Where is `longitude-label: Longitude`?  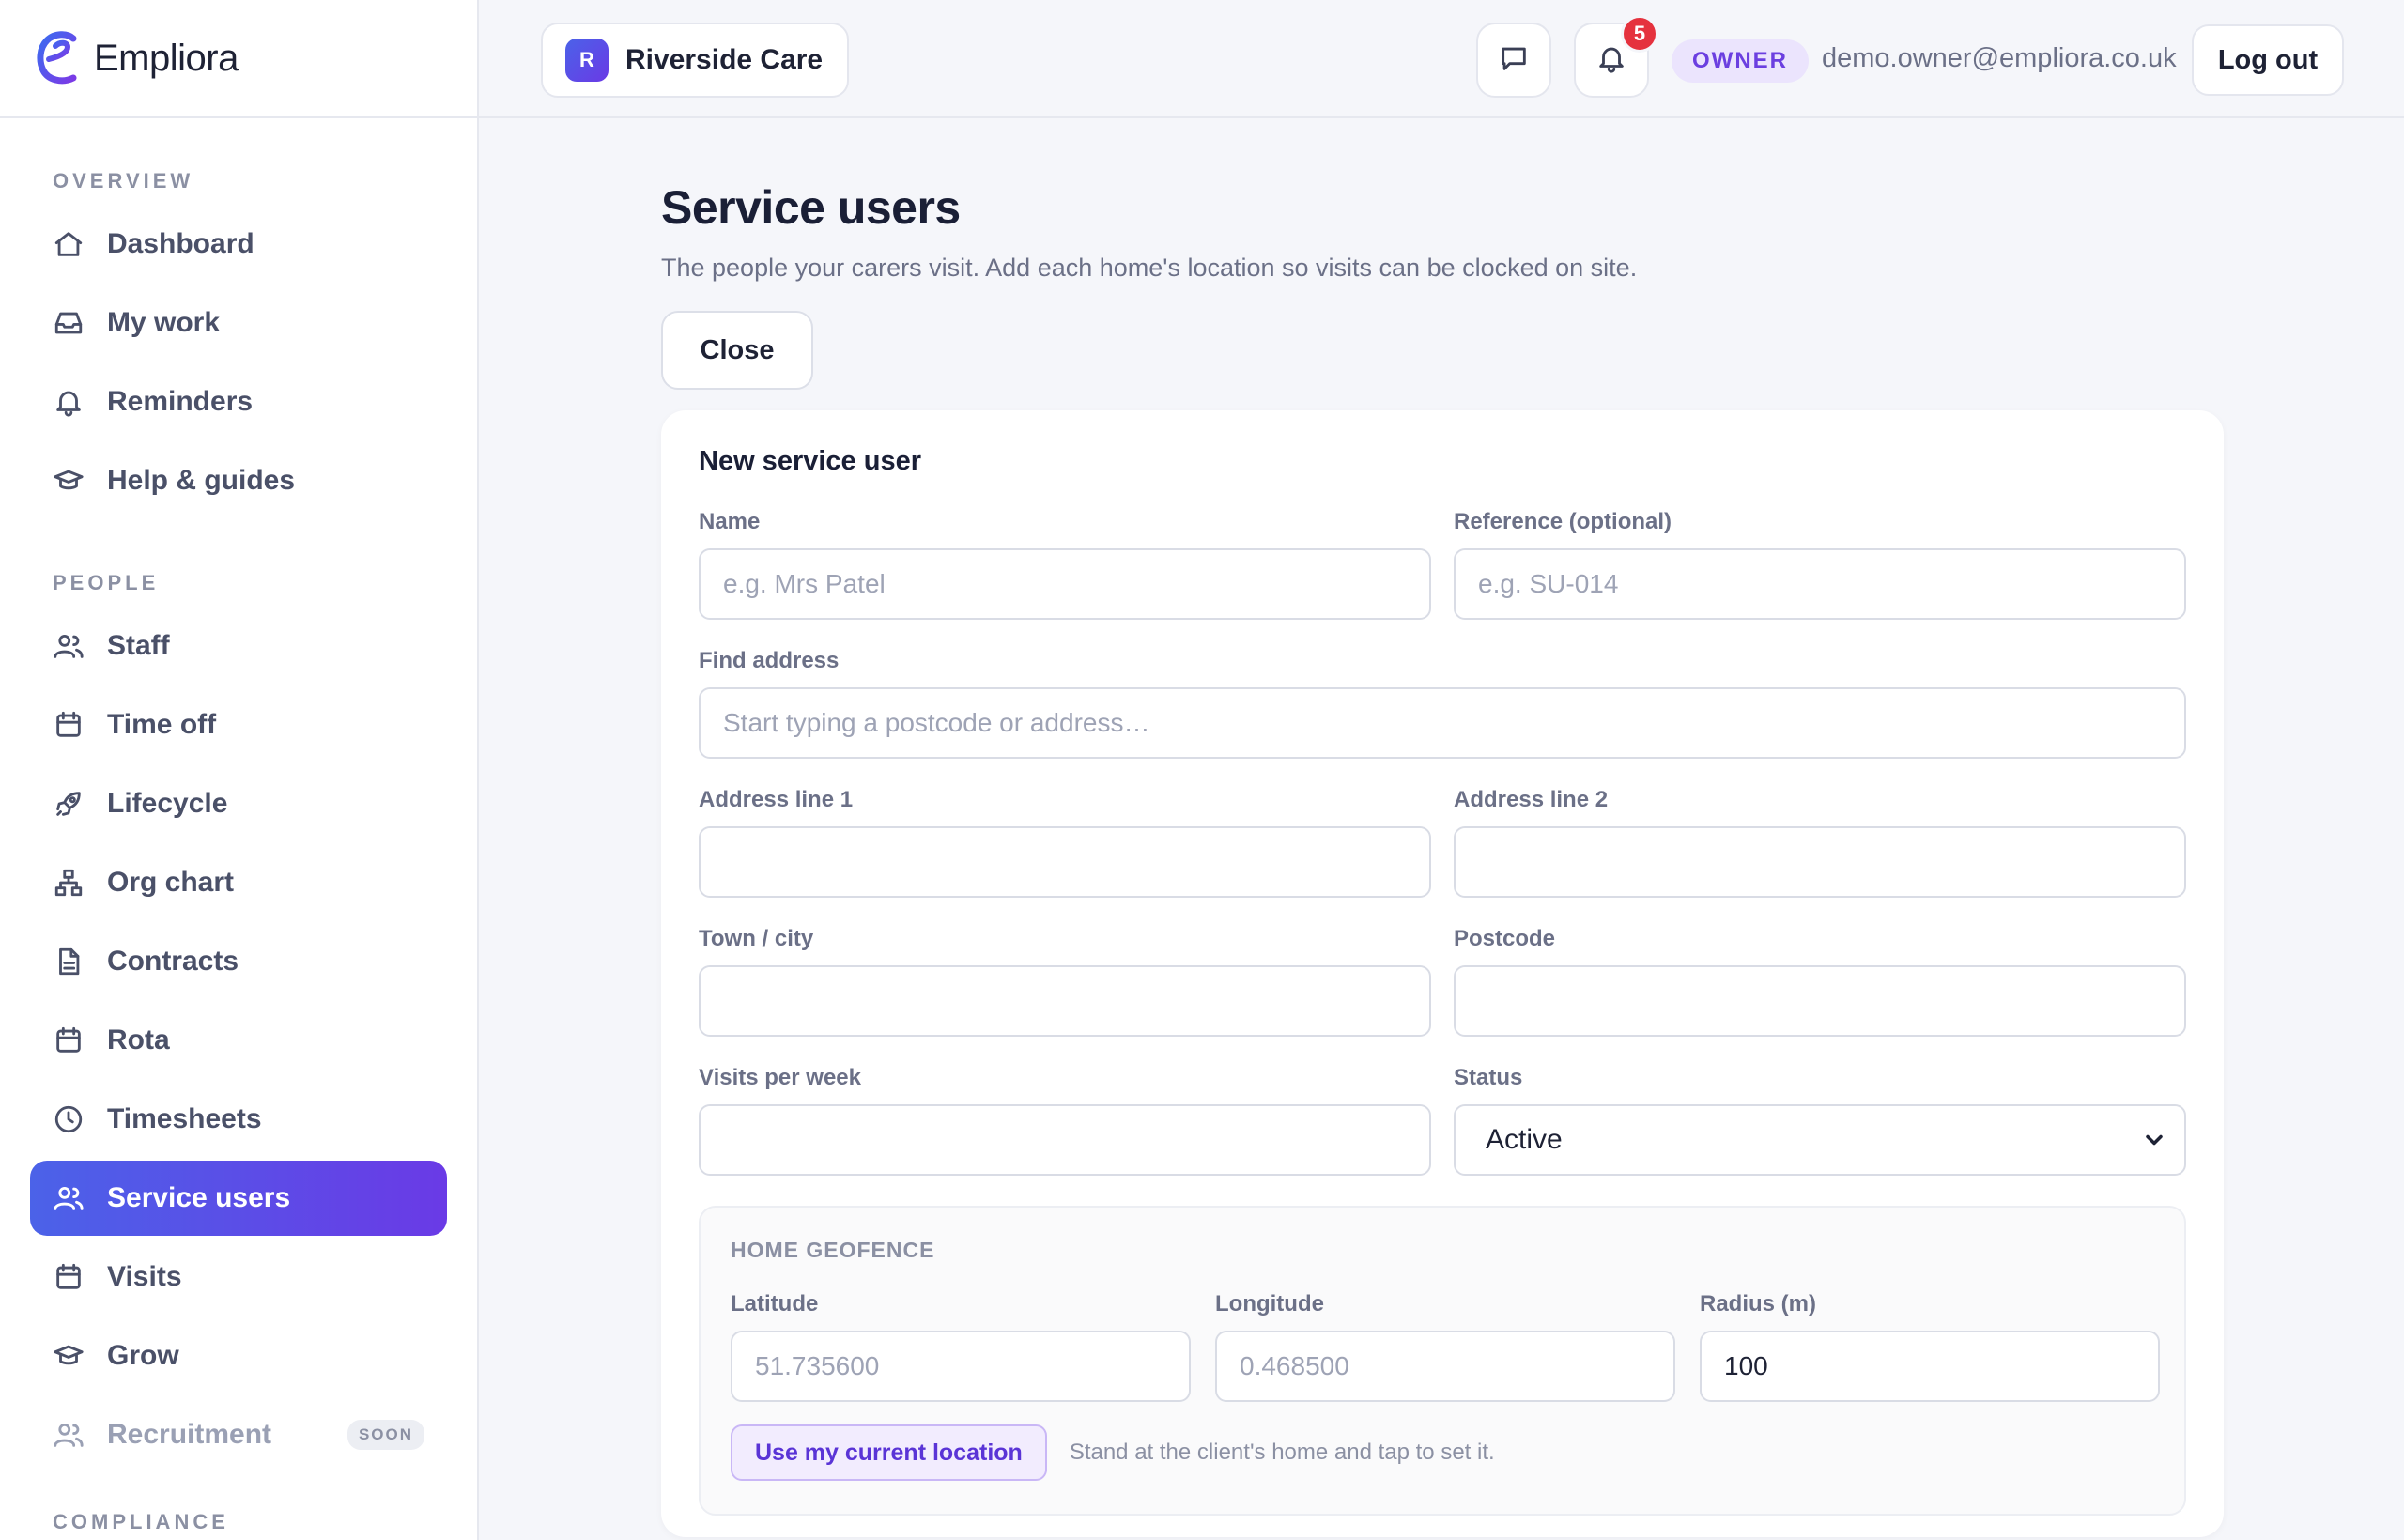
longitude-label: Longitude is located at coordinates (1269, 1304).